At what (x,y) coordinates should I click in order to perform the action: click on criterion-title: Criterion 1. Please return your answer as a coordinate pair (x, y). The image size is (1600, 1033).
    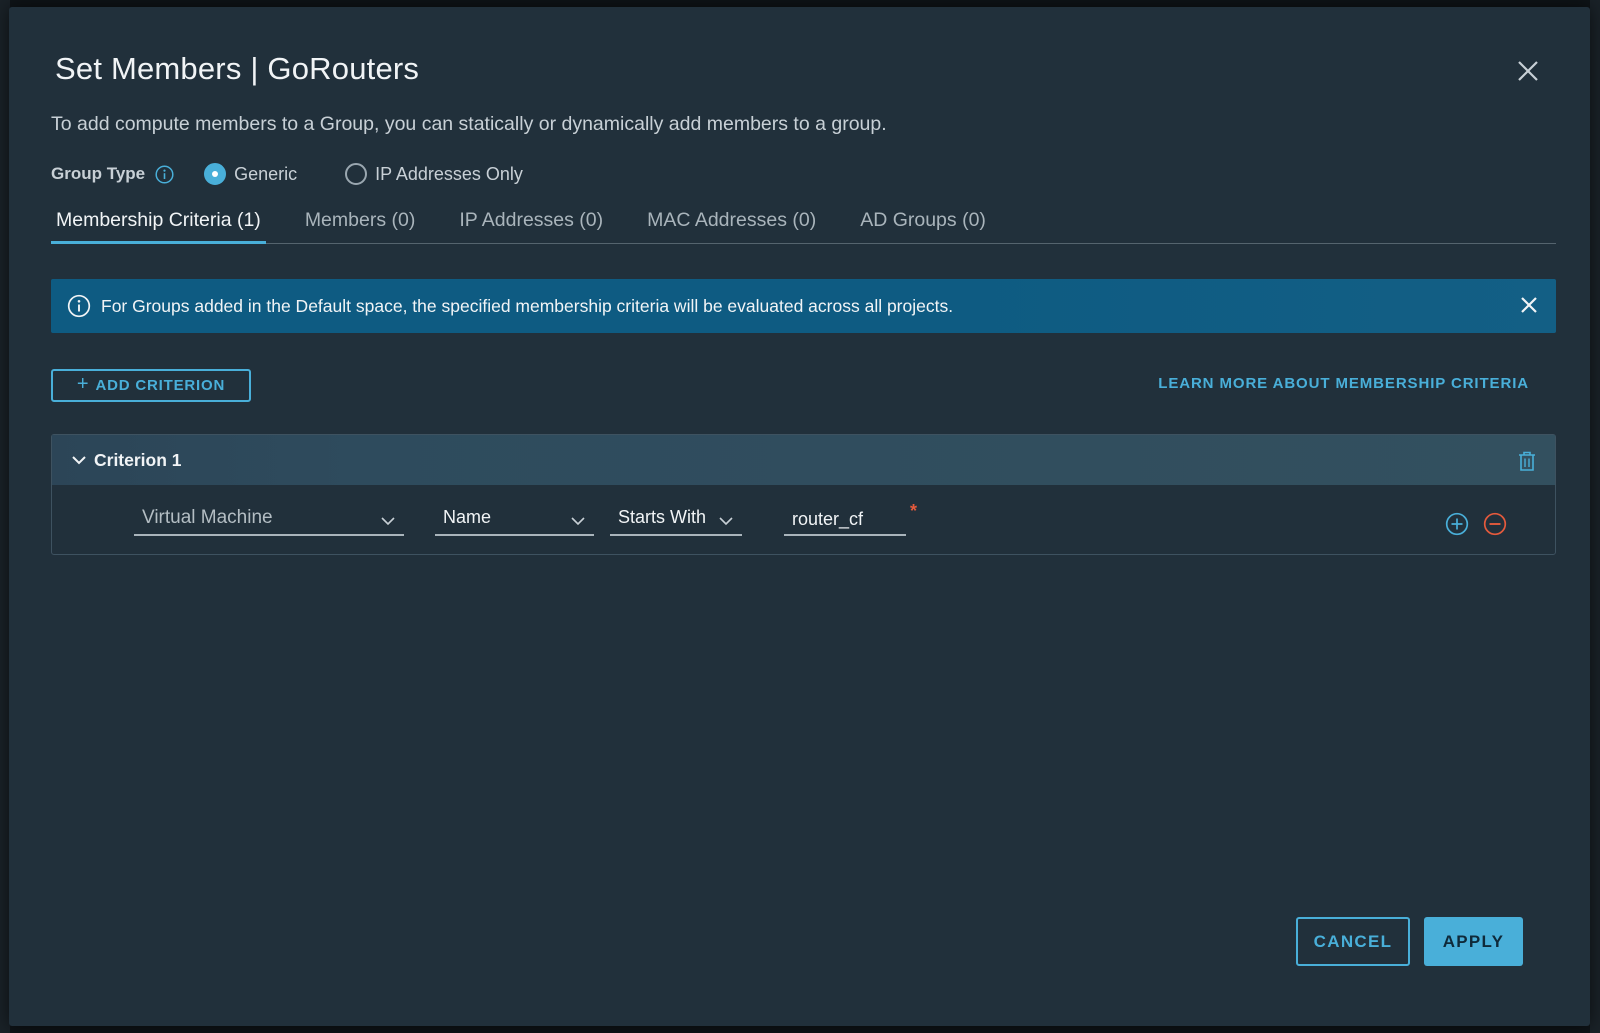
    Looking at the image, I should click on (138, 459).